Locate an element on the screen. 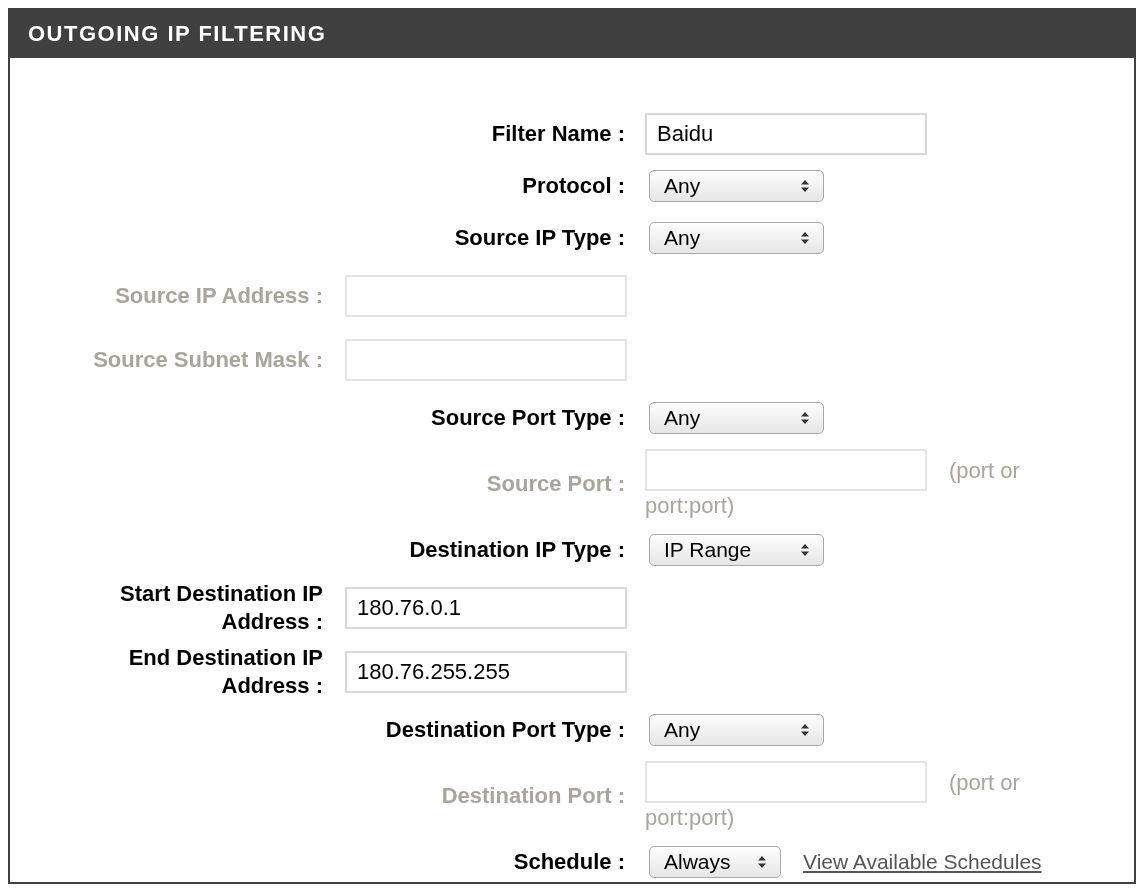  field-label: Source IP Type : is located at coordinates (539, 238).